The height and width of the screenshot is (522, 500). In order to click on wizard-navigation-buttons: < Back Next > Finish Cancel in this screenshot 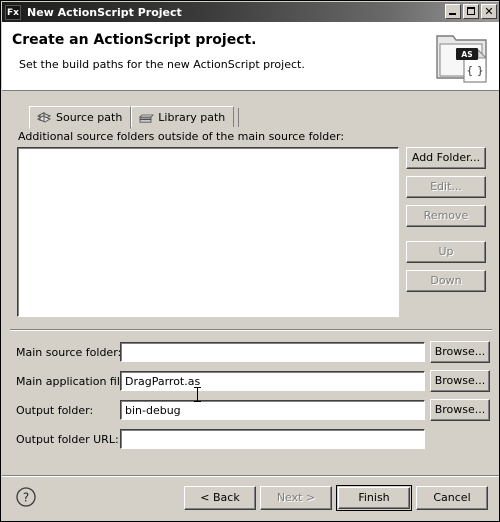, I will do `click(336, 498)`.